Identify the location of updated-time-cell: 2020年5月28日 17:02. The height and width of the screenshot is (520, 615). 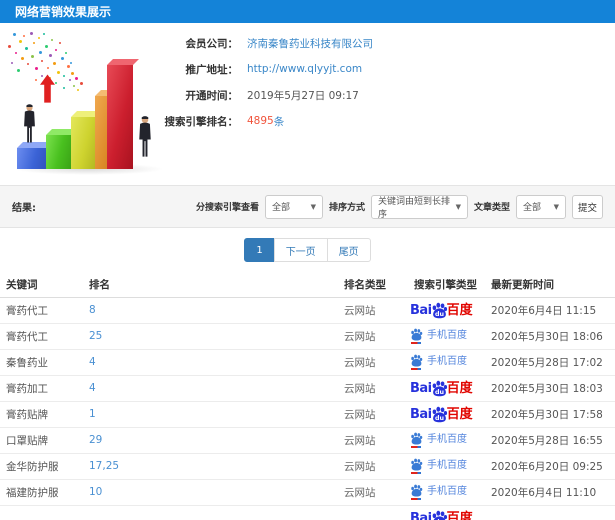
(551, 362).